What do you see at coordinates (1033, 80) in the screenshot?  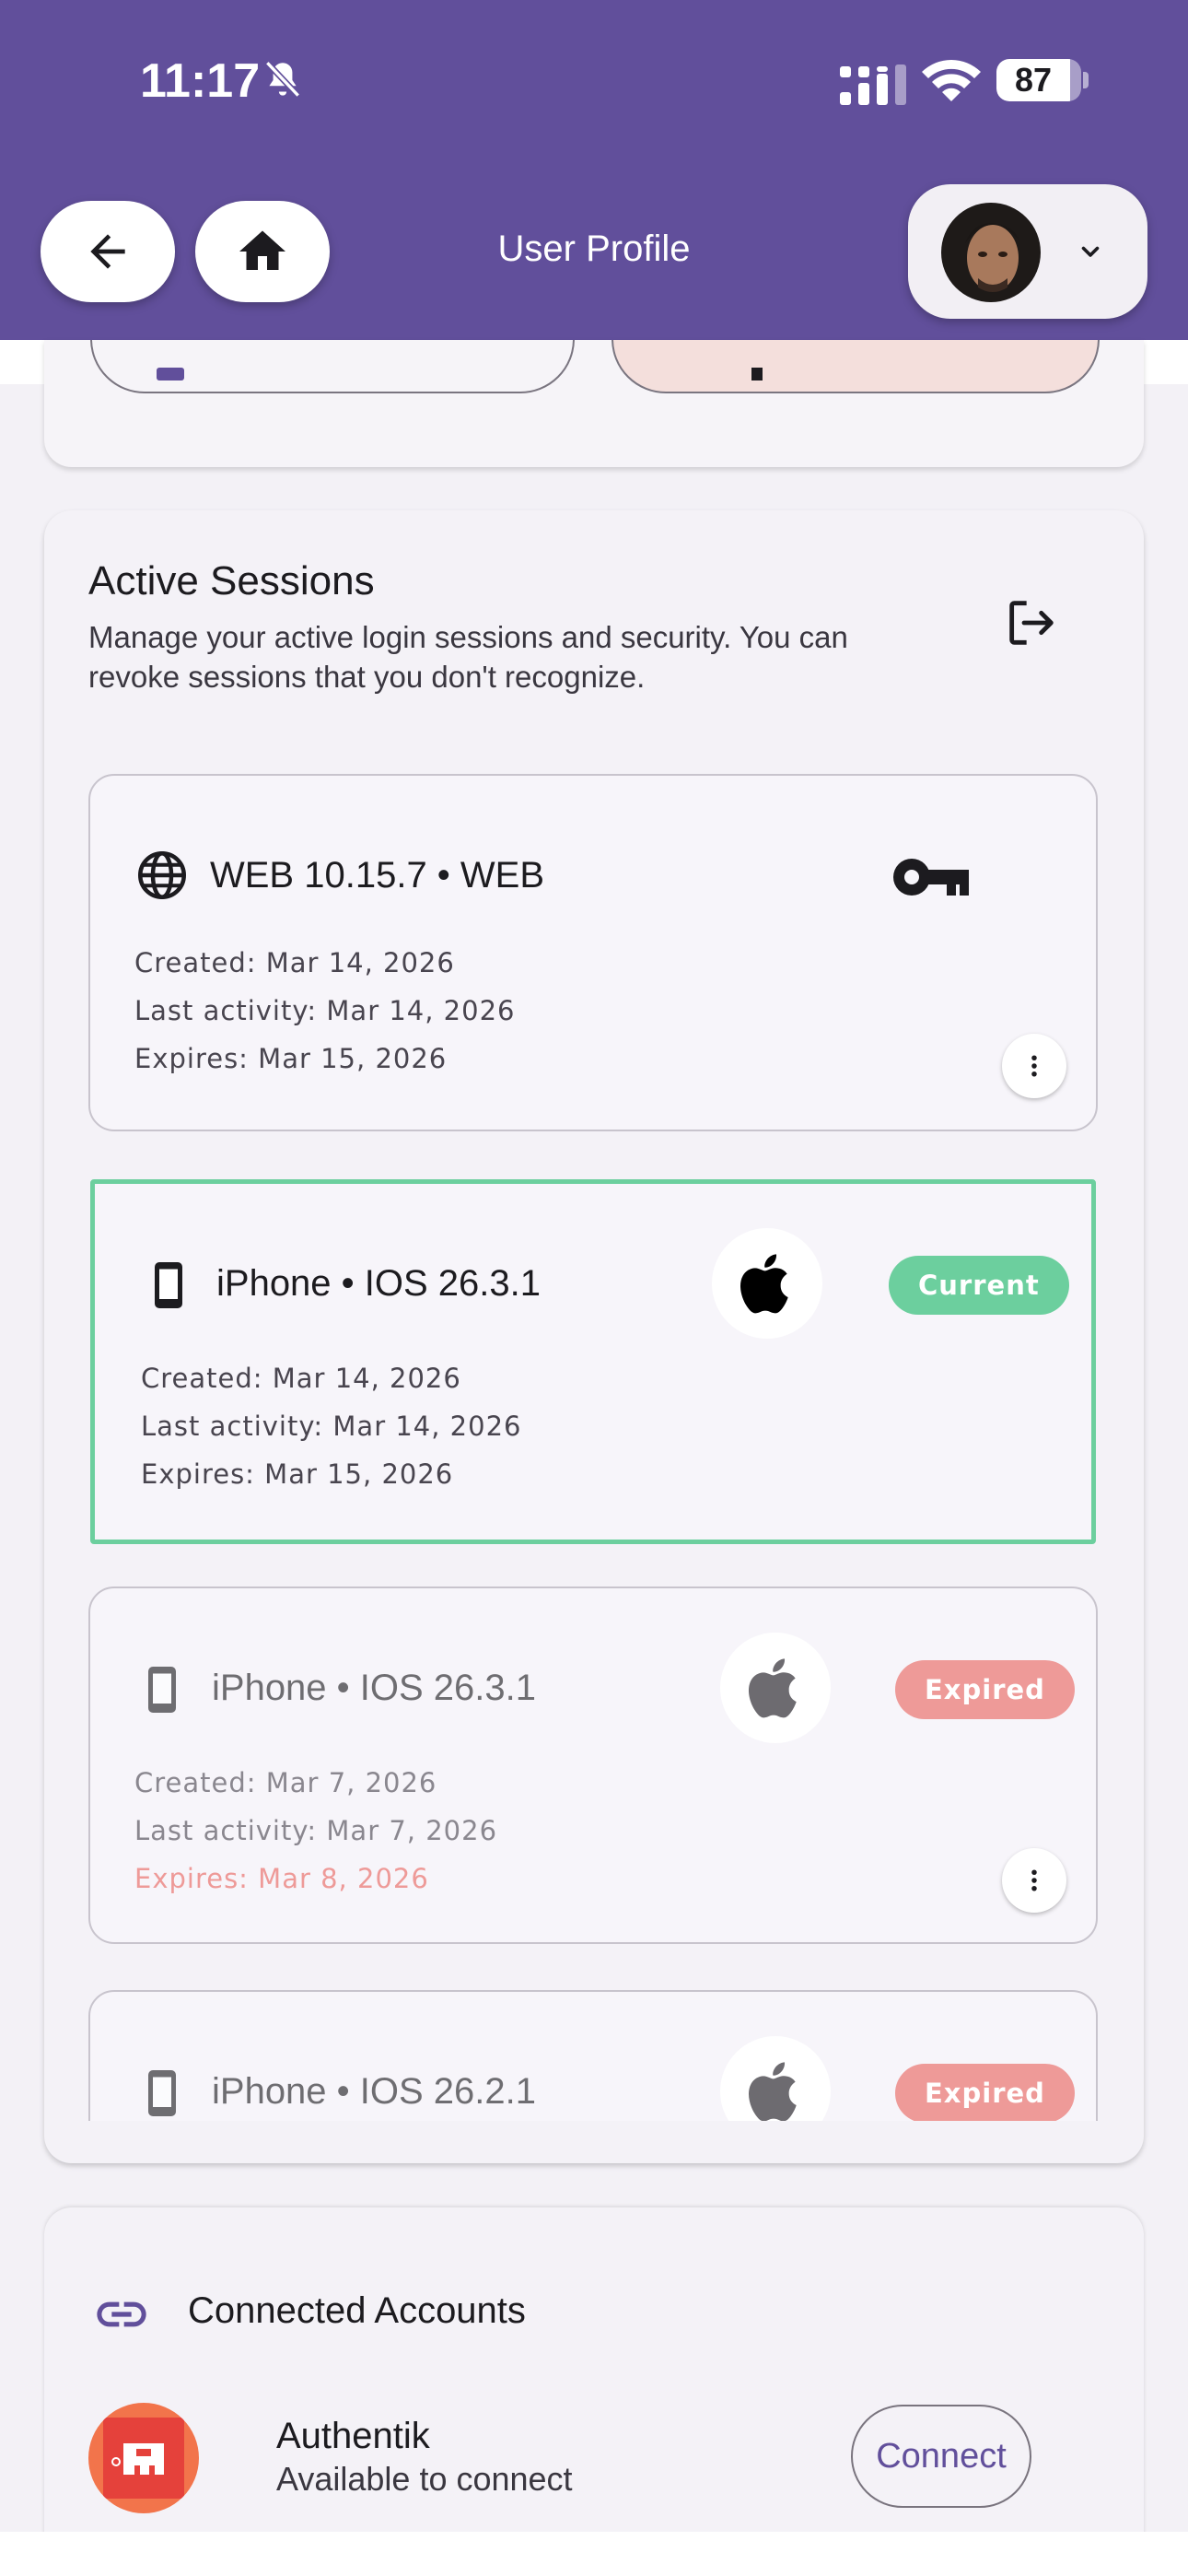 I see `battery-percent: 87` at bounding box center [1033, 80].